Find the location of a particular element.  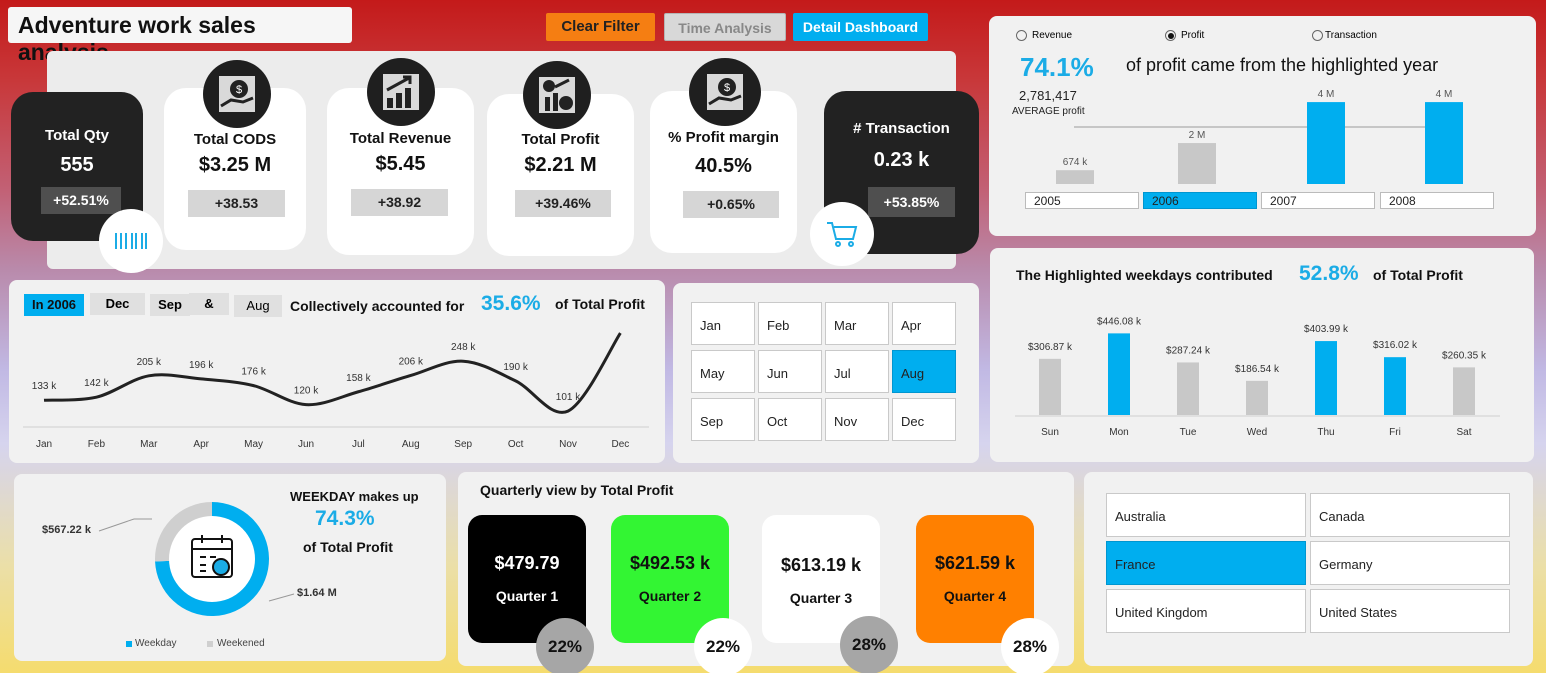

weekday-caption: The Highlighted weekdays contributed is located at coordinates (1144, 275).